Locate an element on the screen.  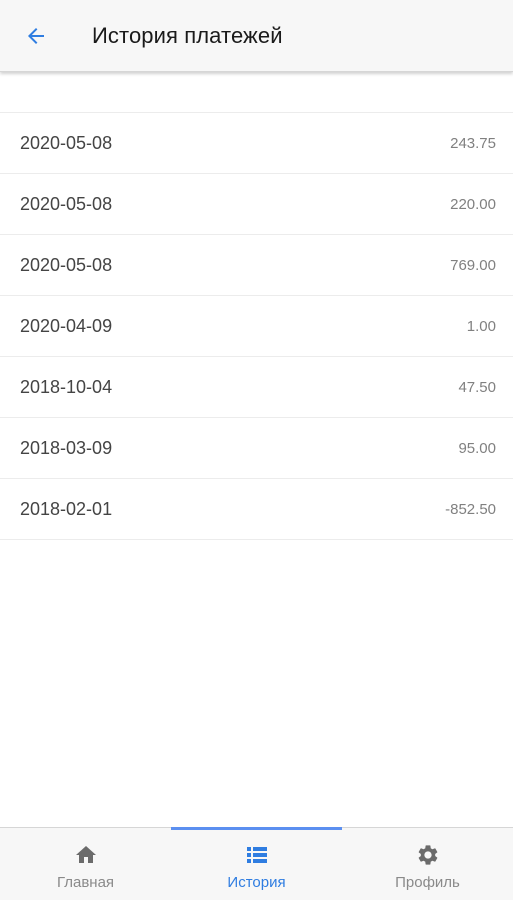
payment-row: 2018-03-09 95.00 is located at coordinates (256, 448).